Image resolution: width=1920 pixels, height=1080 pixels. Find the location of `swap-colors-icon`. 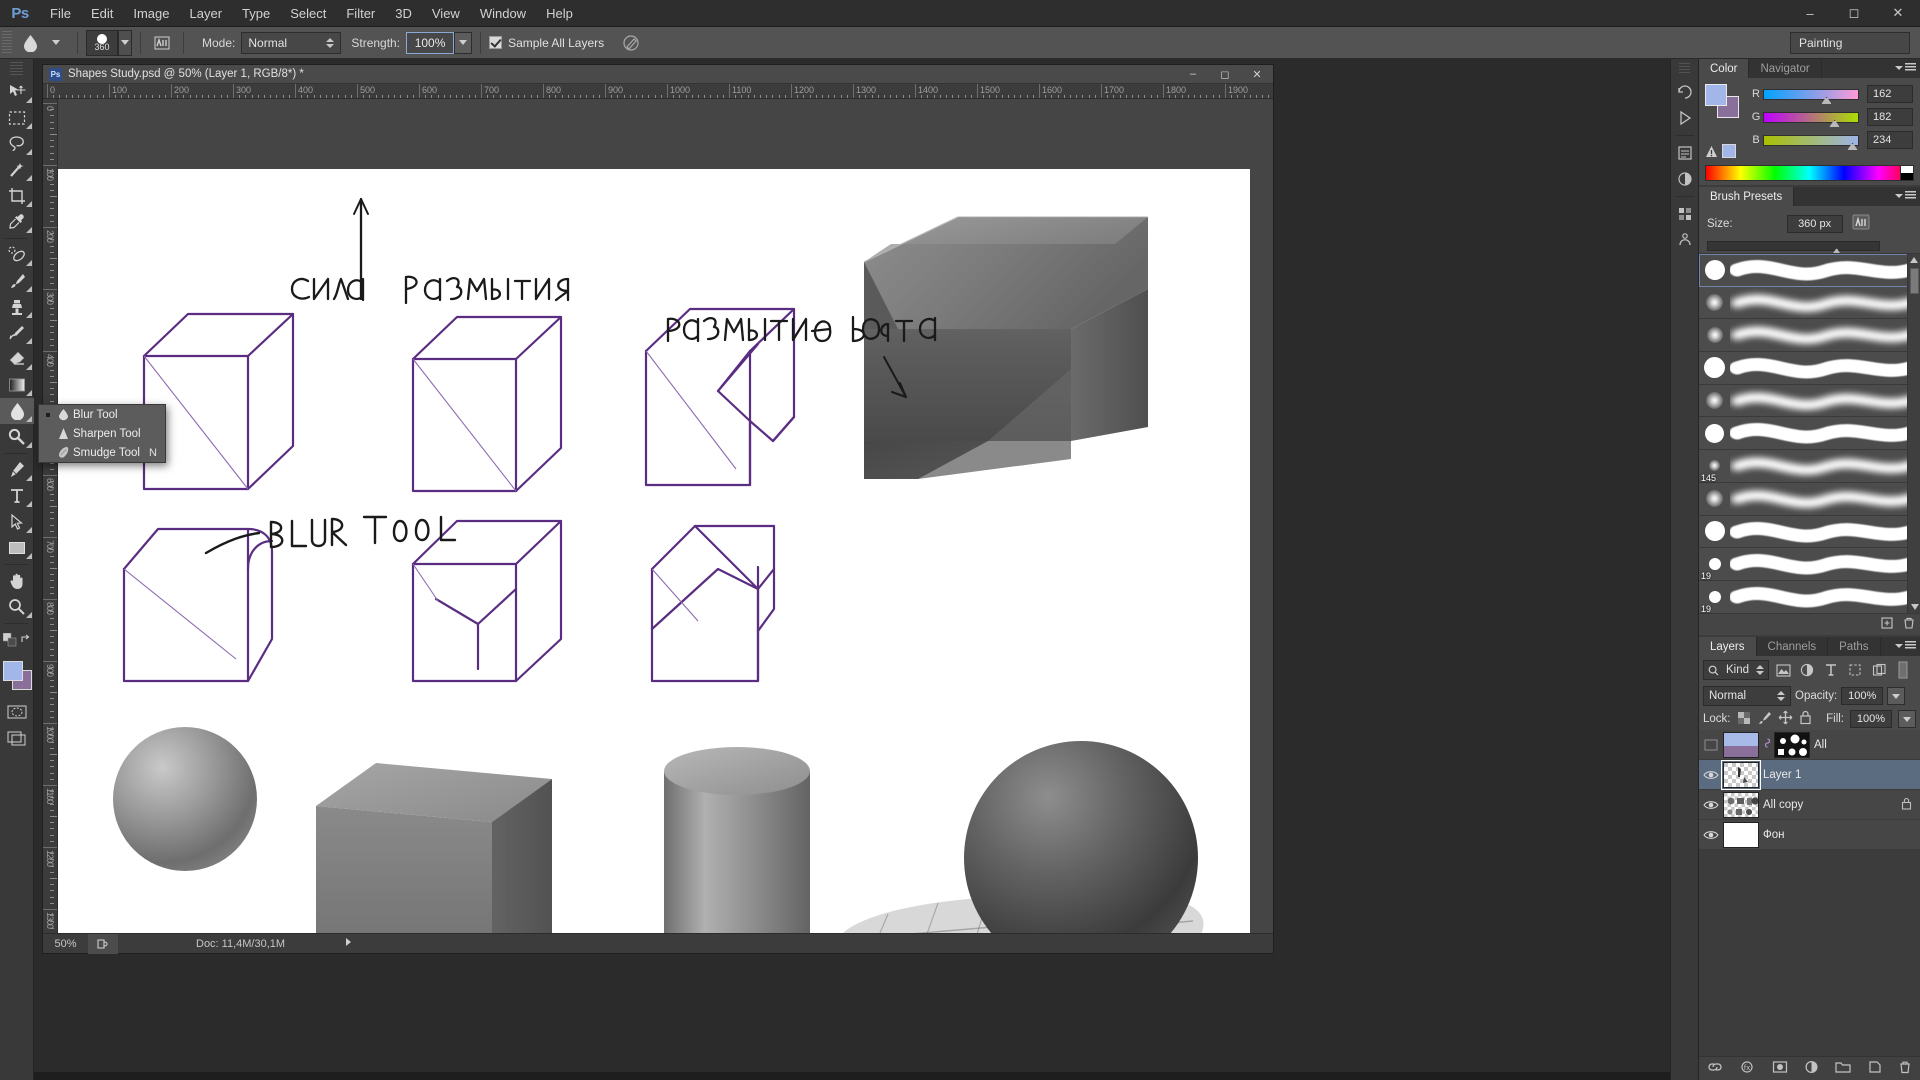

swap-colors-icon is located at coordinates (26, 640).